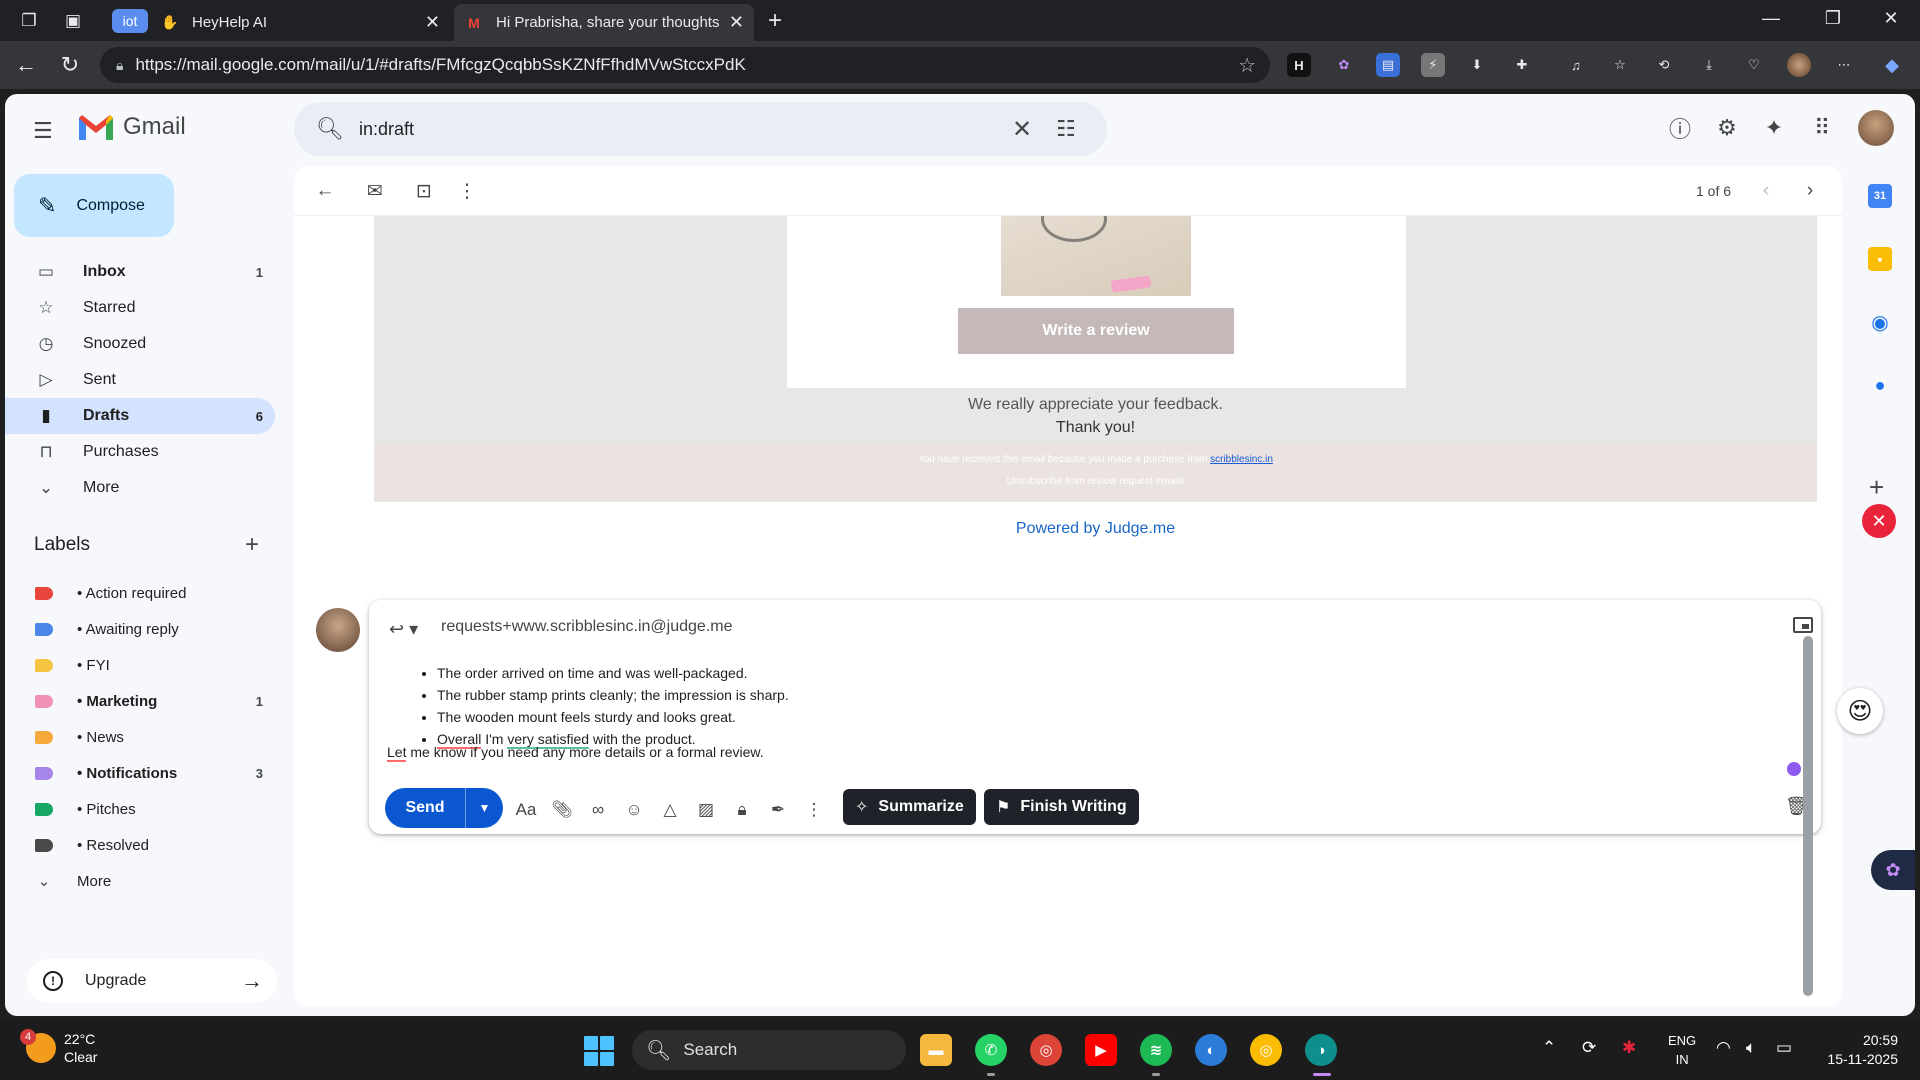 The width and height of the screenshot is (1920, 1080). Describe the element at coordinates (279, 22) in the screenshot. I see `tab-heyhelp: ✋ HeyHelp AI ✕` at that location.